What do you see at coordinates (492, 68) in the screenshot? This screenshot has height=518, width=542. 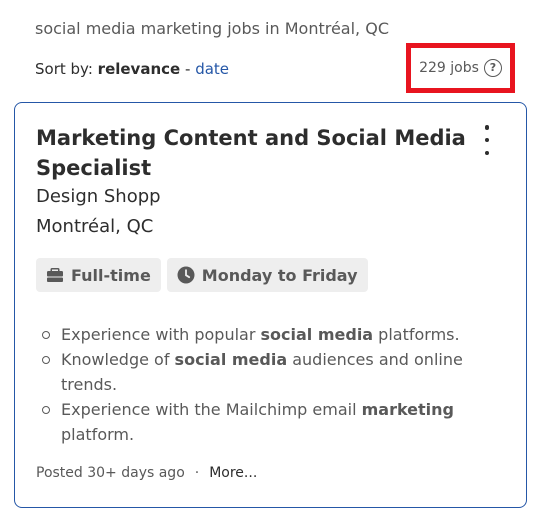 I see `help-icon: ?` at bounding box center [492, 68].